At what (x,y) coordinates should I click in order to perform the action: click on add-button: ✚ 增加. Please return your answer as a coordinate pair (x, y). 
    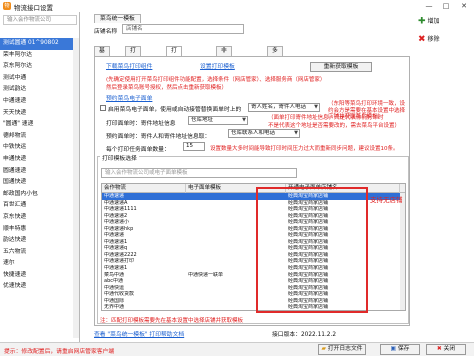
    Looking at the image, I should click on (428, 21).